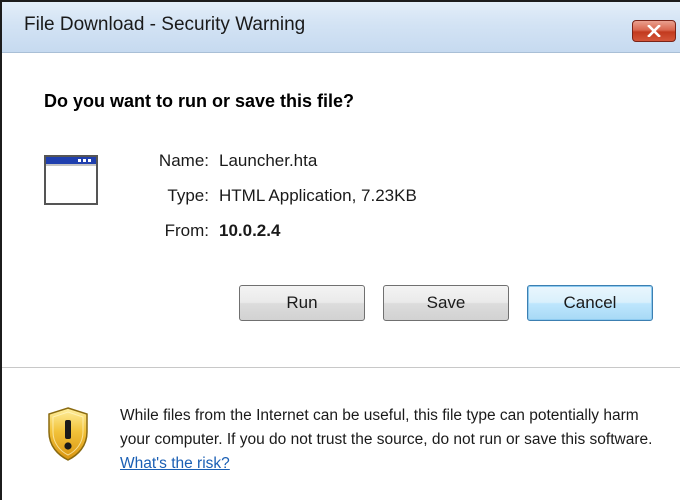 The width and height of the screenshot is (680, 500). I want to click on name-label: Name:, so click(183, 160).